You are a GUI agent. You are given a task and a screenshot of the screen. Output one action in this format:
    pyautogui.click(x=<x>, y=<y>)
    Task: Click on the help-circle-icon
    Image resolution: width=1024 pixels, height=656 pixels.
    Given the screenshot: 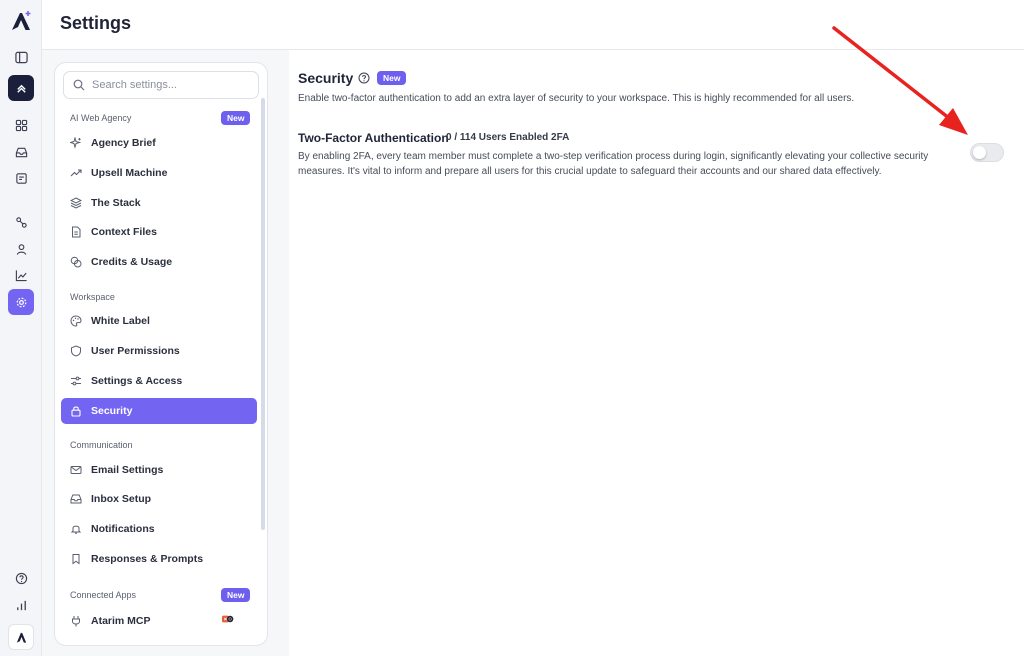 What is the action you would take?
    pyautogui.click(x=364, y=78)
    